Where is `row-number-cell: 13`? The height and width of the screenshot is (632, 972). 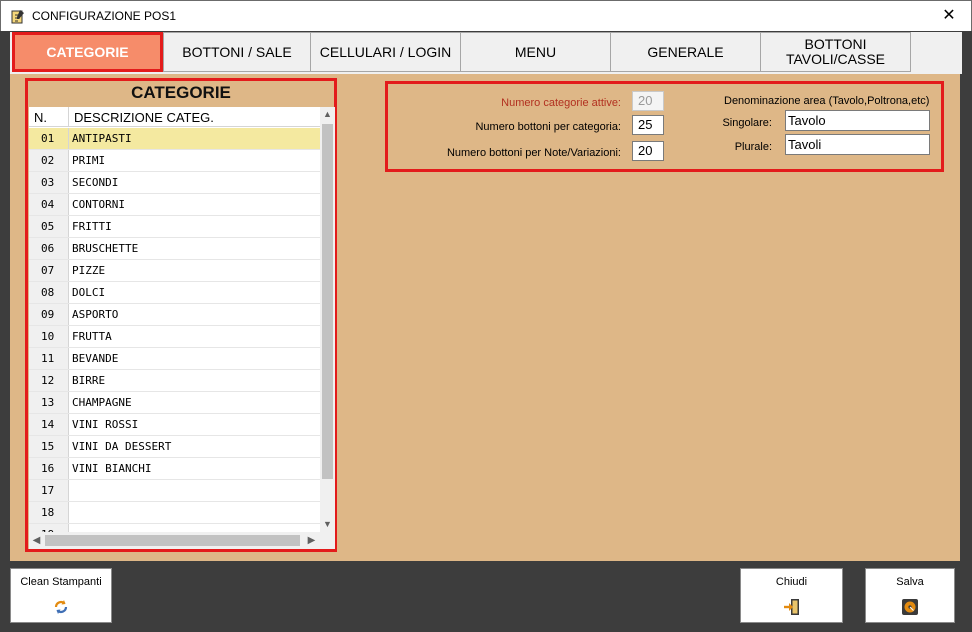
row-number-cell: 13 is located at coordinates (49, 402).